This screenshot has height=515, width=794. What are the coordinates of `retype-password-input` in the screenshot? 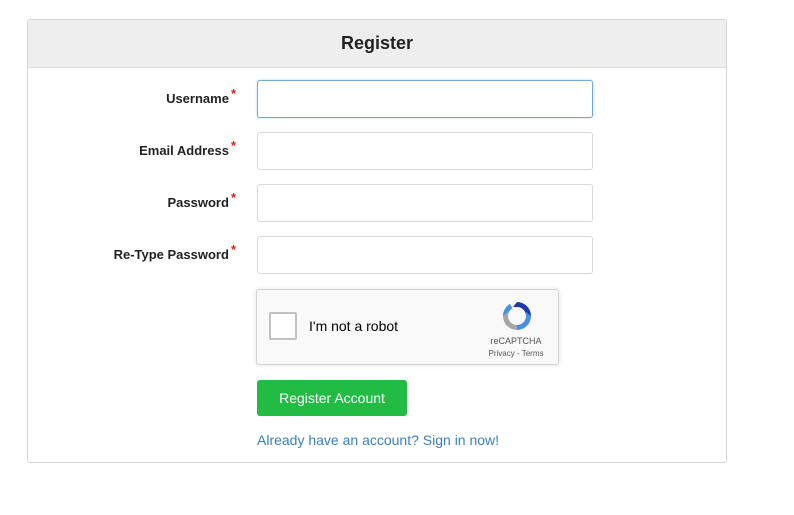 It's located at (425, 255).